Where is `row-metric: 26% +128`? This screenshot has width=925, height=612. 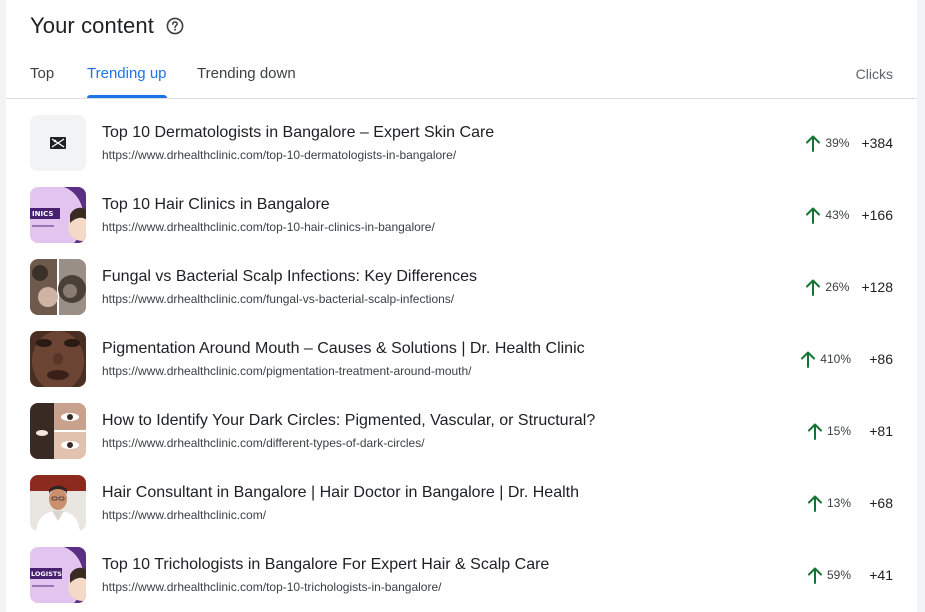
row-metric: 26% +128 is located at coordinates (849, 287).